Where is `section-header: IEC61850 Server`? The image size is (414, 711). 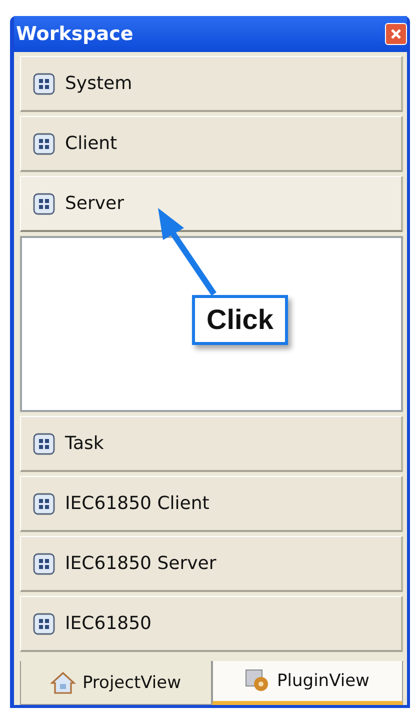
section-header: IEC61850 Server is located at coordinates (211, 564).